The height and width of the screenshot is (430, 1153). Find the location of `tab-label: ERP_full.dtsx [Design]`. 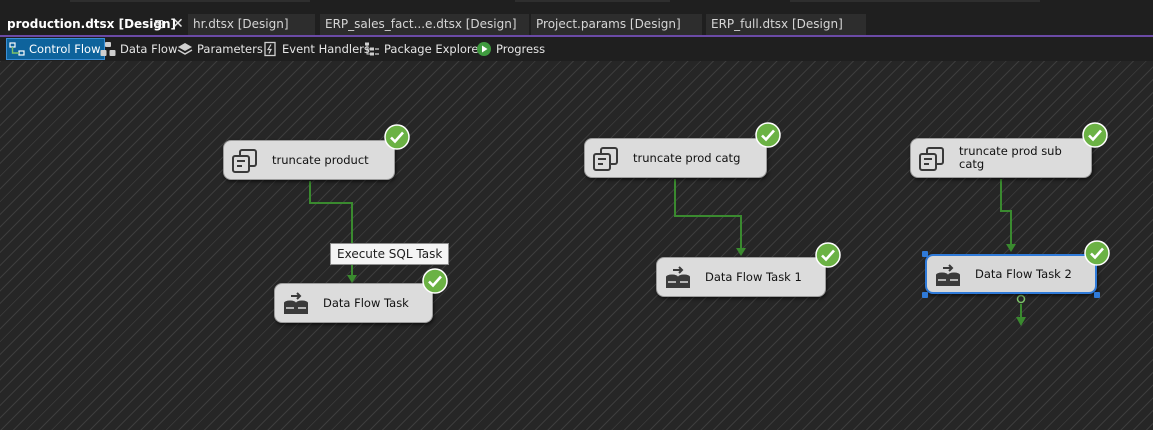

tab-label: ERP_full.dtsx [Design] is located at coordinates (777, 24).